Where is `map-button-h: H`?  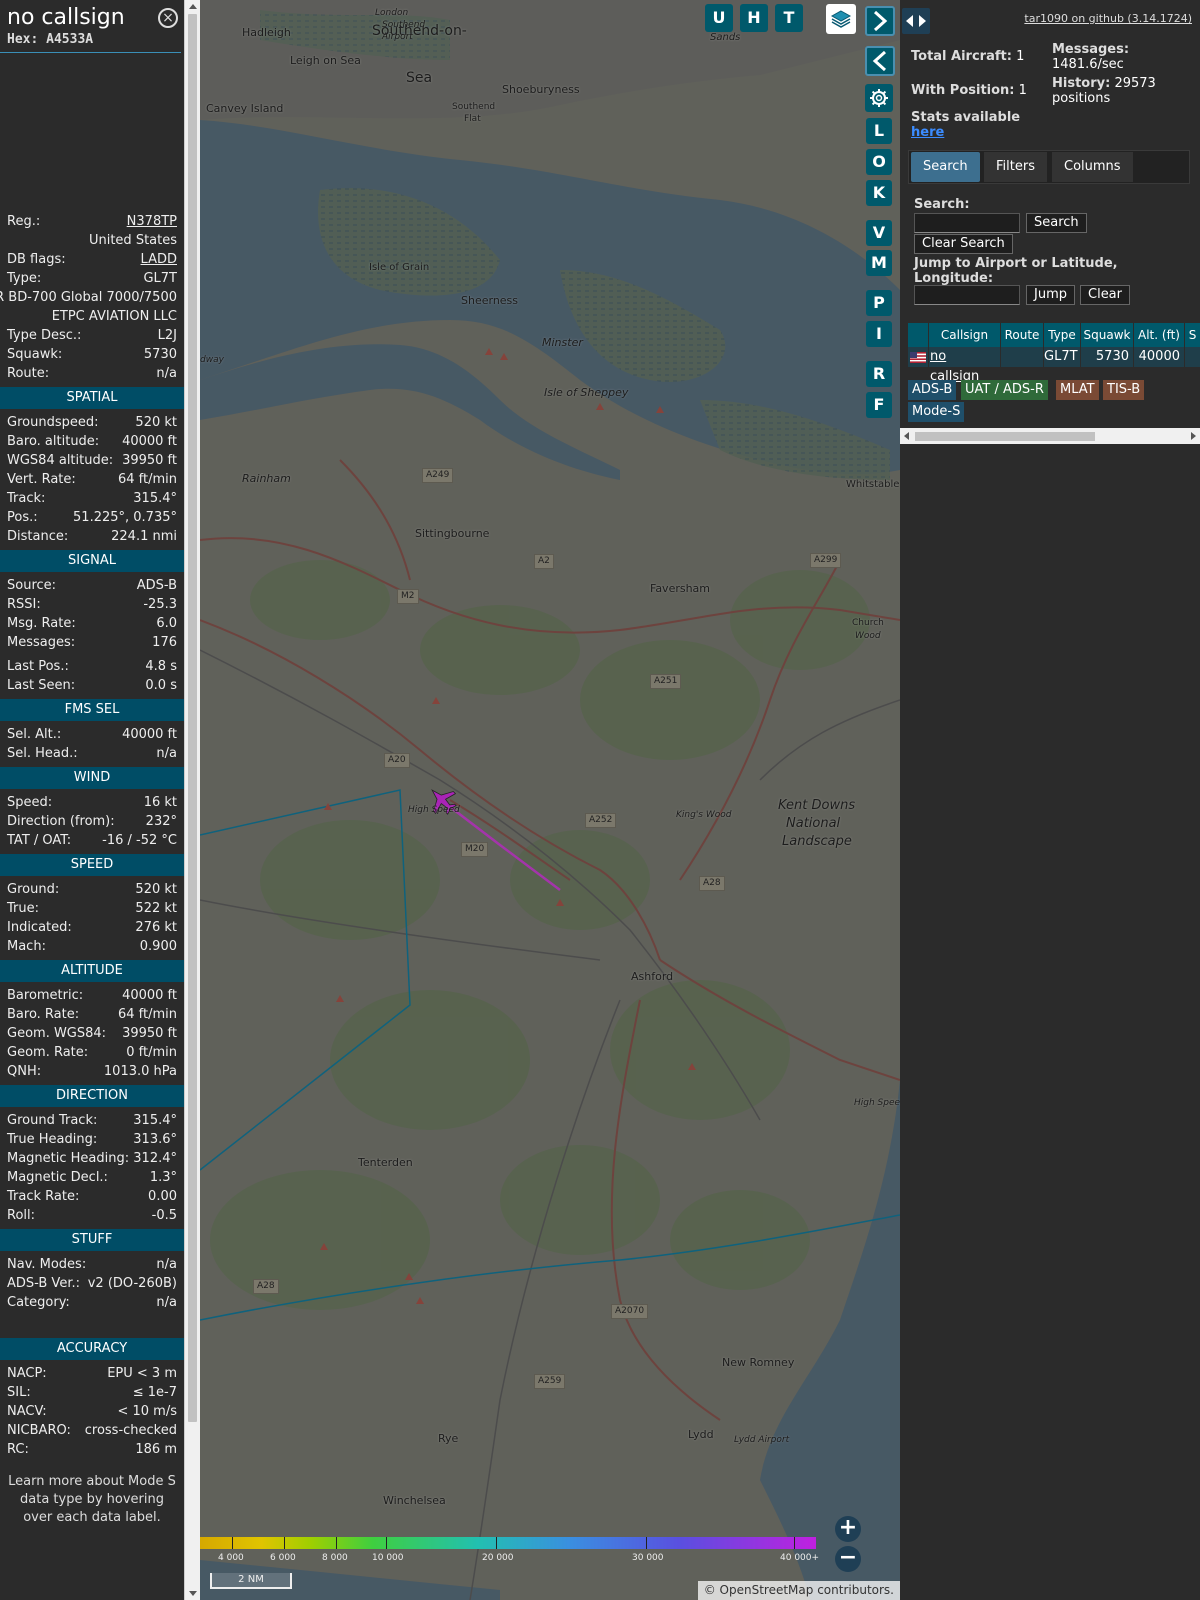 map-button-h: H is located at coordinates (754, 18).